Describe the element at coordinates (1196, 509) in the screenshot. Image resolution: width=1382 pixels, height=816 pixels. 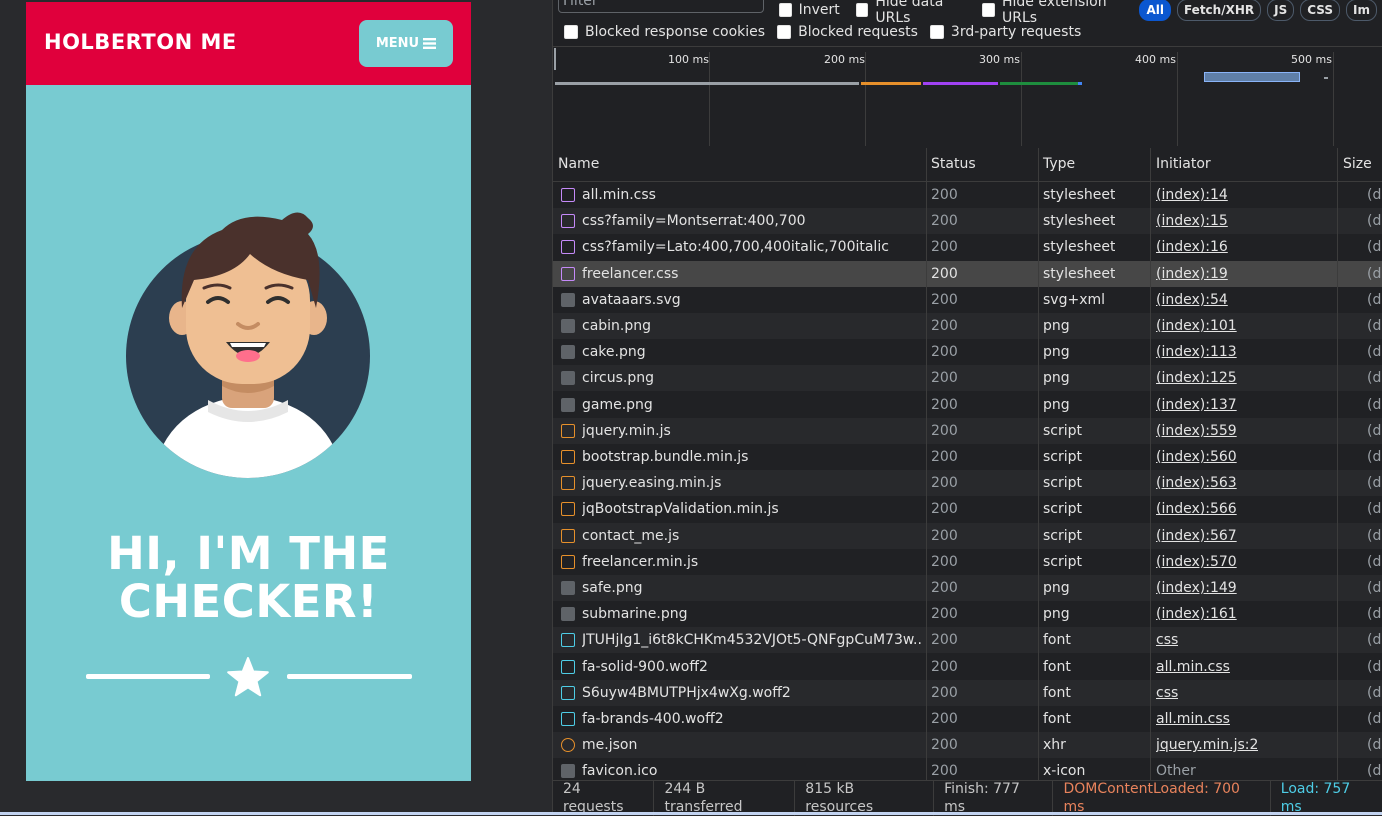
I see `request-initiator: (index):566` at that location.